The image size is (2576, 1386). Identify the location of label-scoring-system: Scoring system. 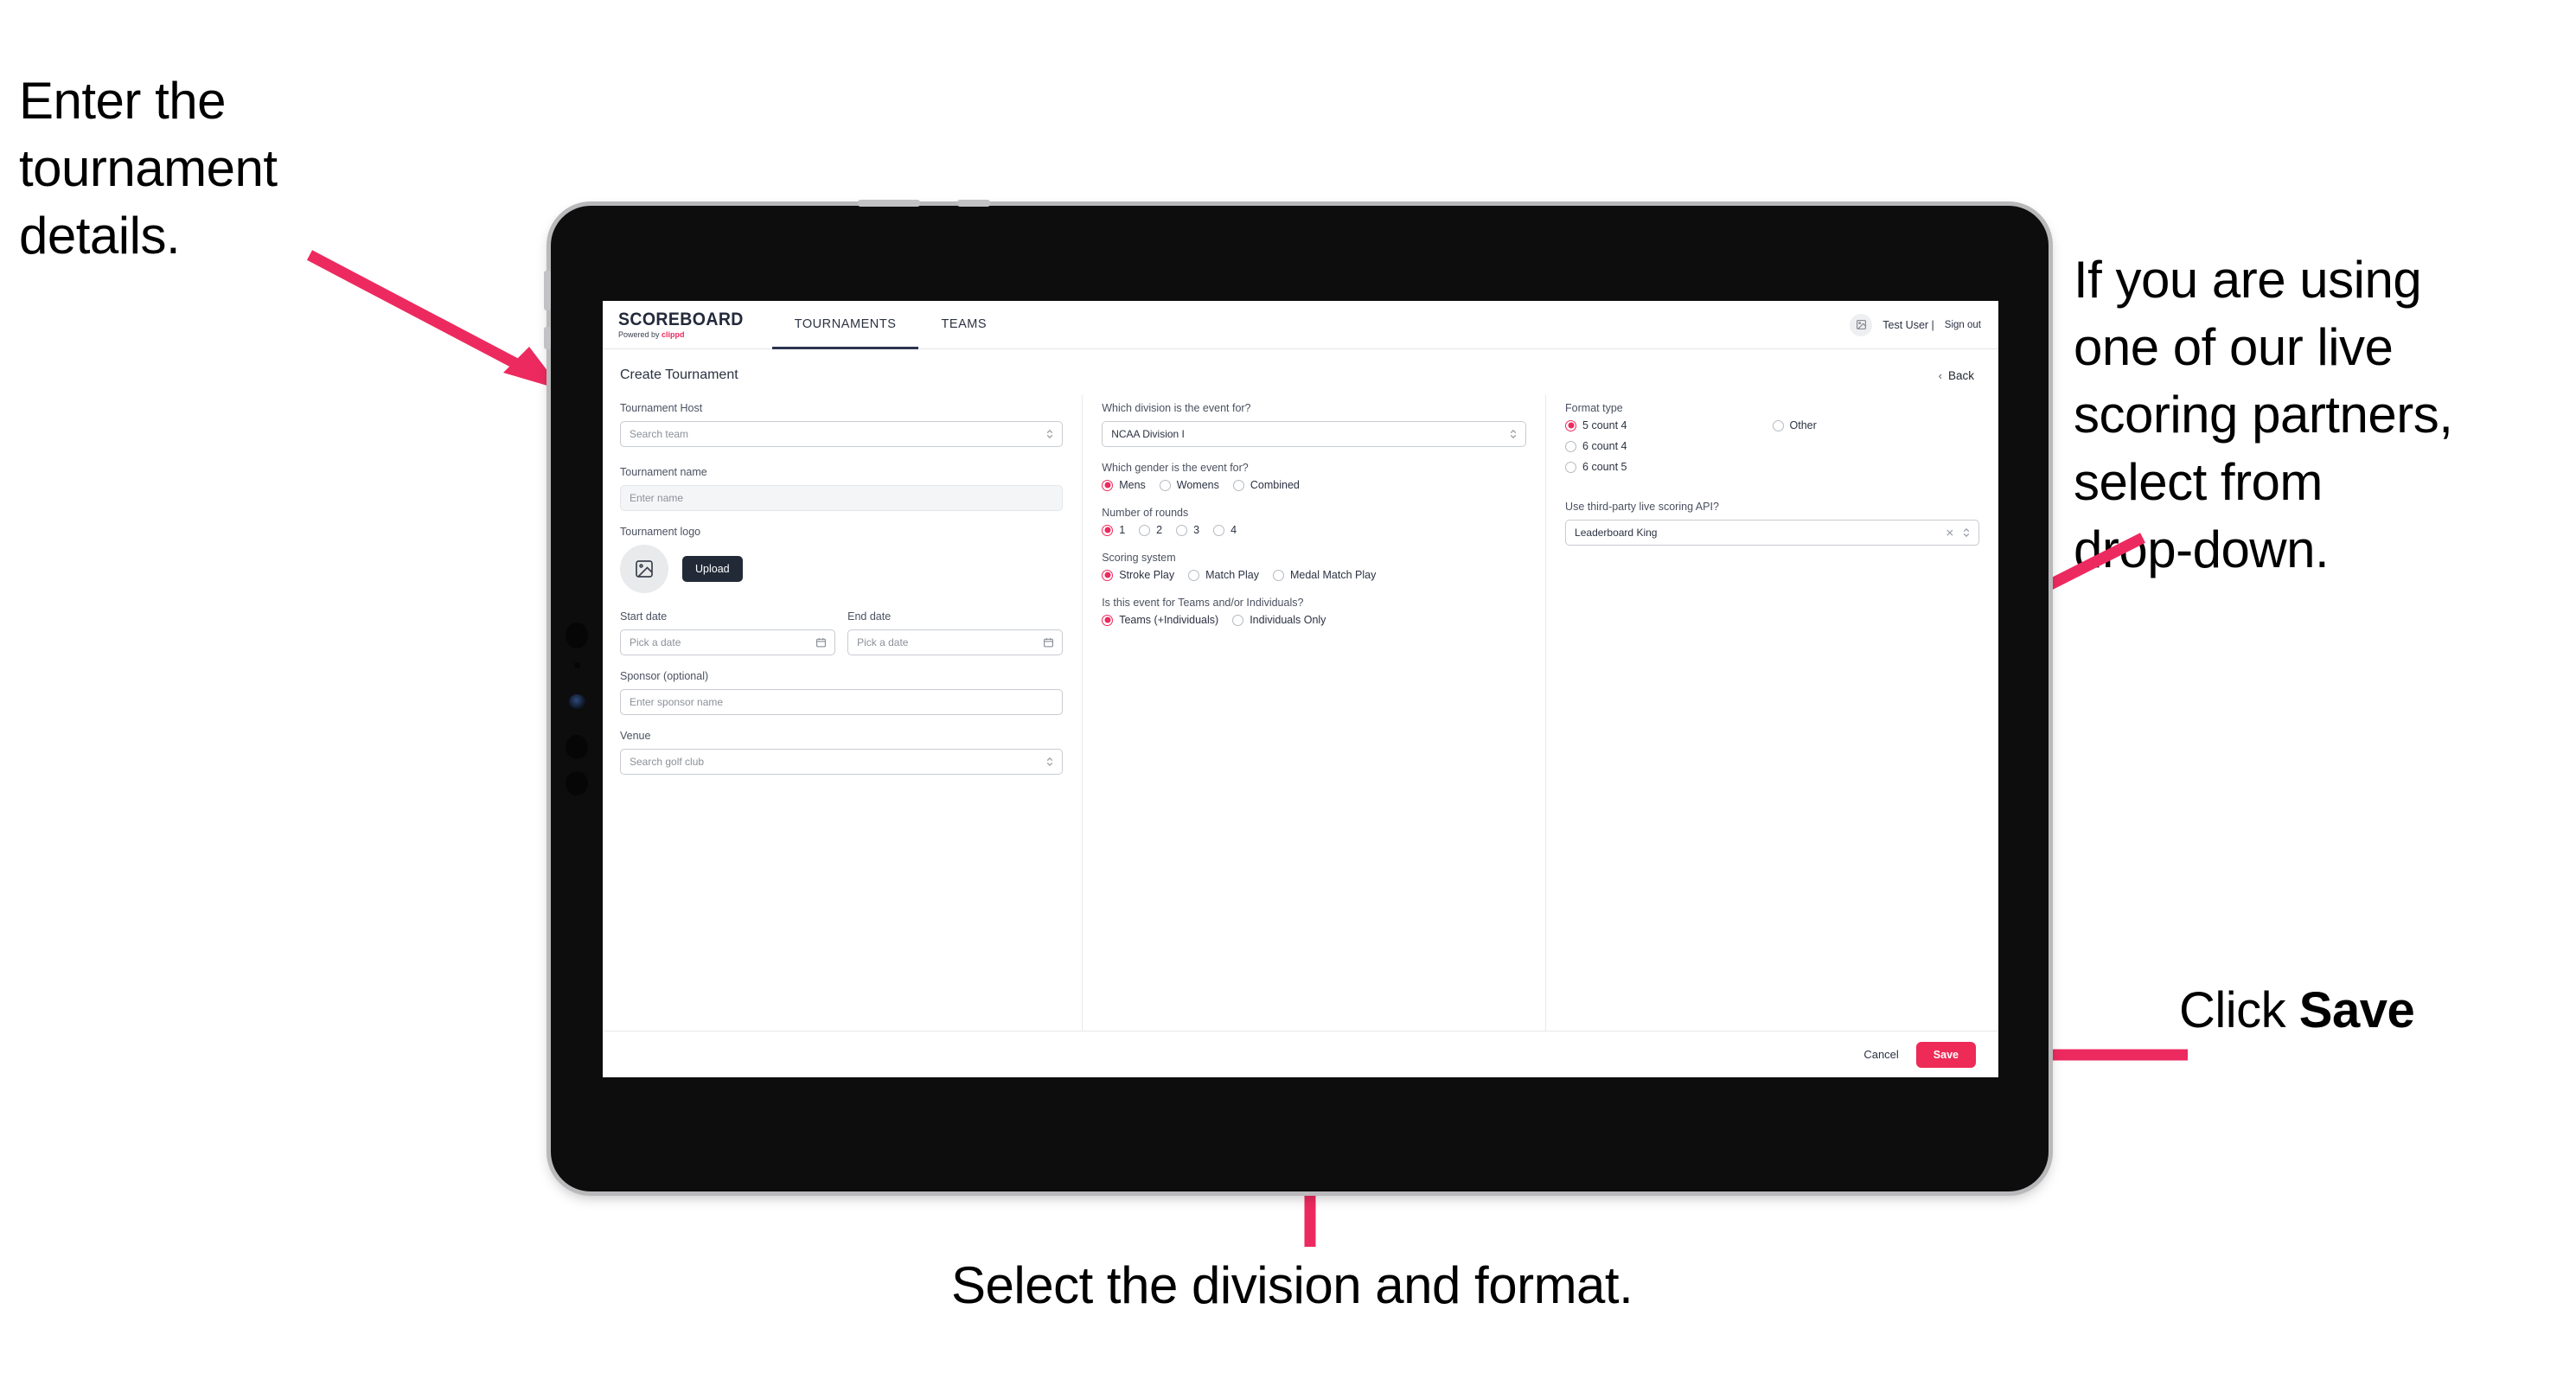
(1139, 558).